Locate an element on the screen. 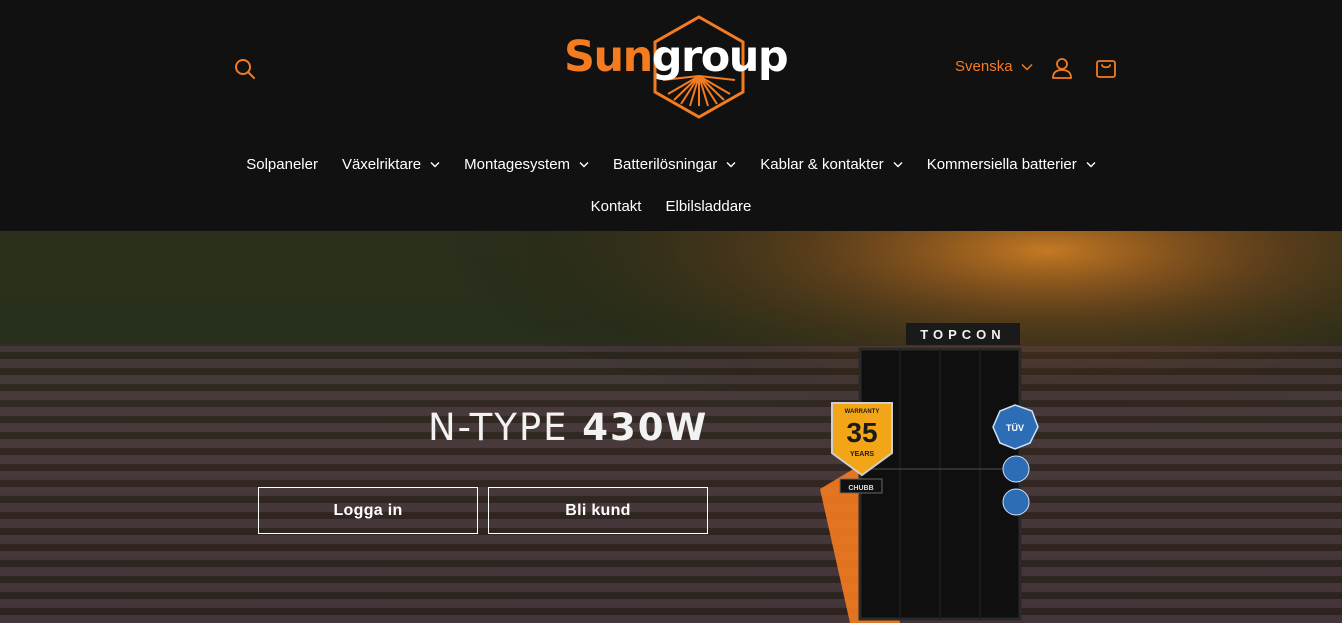 Image resolution: width=1342 pixels, height=623 pixels. sungroup-logo: Sungroup is located at coordinates (674, 67).